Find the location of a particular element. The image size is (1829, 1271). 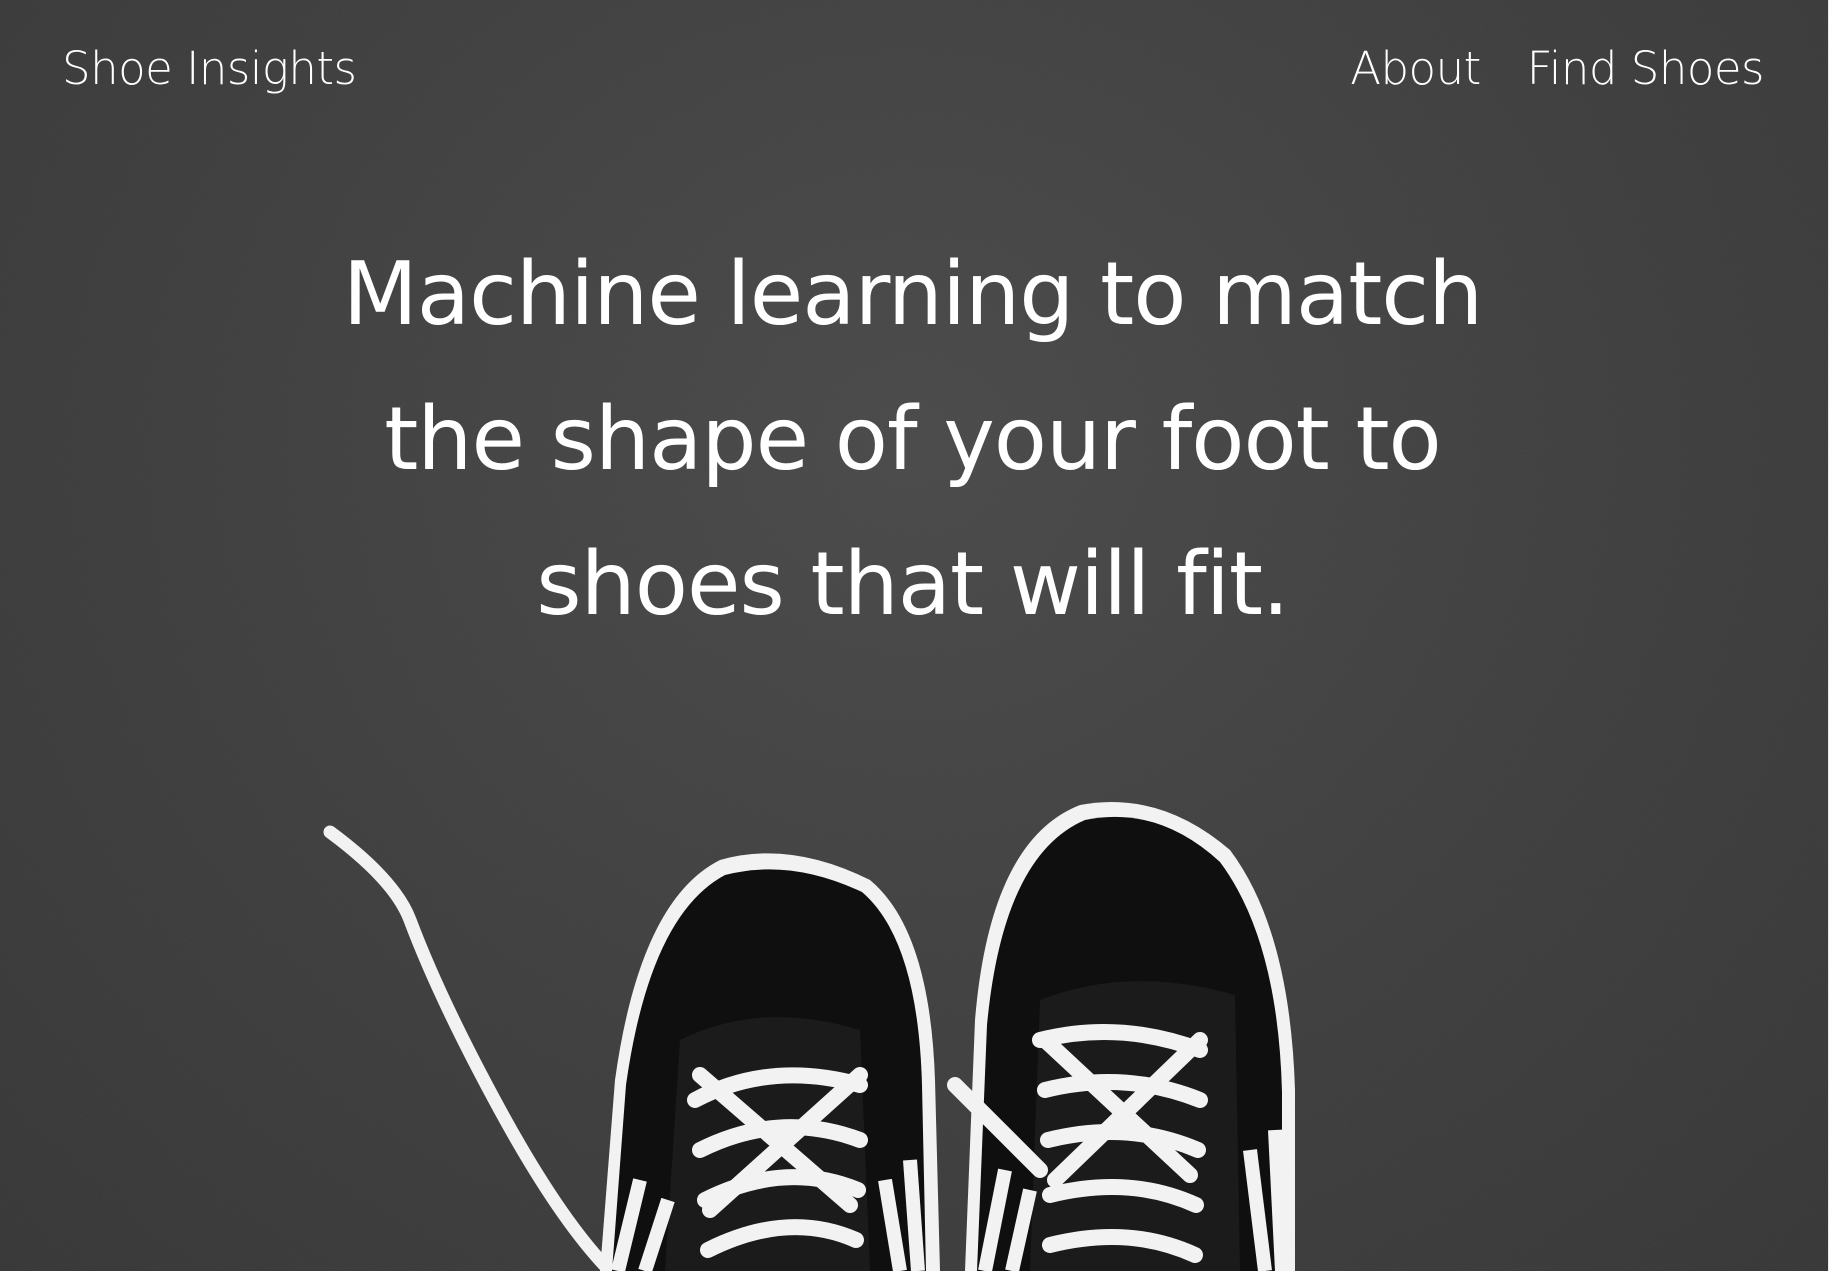

top-nav: About Find Shoes is located at coordinates (1557, 68).